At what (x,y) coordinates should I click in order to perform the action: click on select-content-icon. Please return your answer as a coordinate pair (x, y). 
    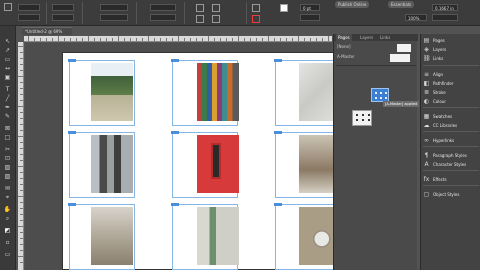
    Looking at the image, I should click on (216, 19).